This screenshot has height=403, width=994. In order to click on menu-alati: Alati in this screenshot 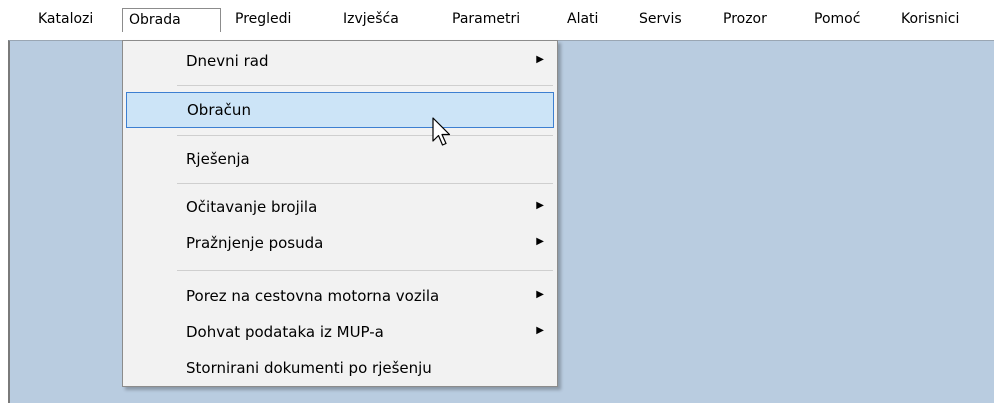, I will do `click(582, 20)`.